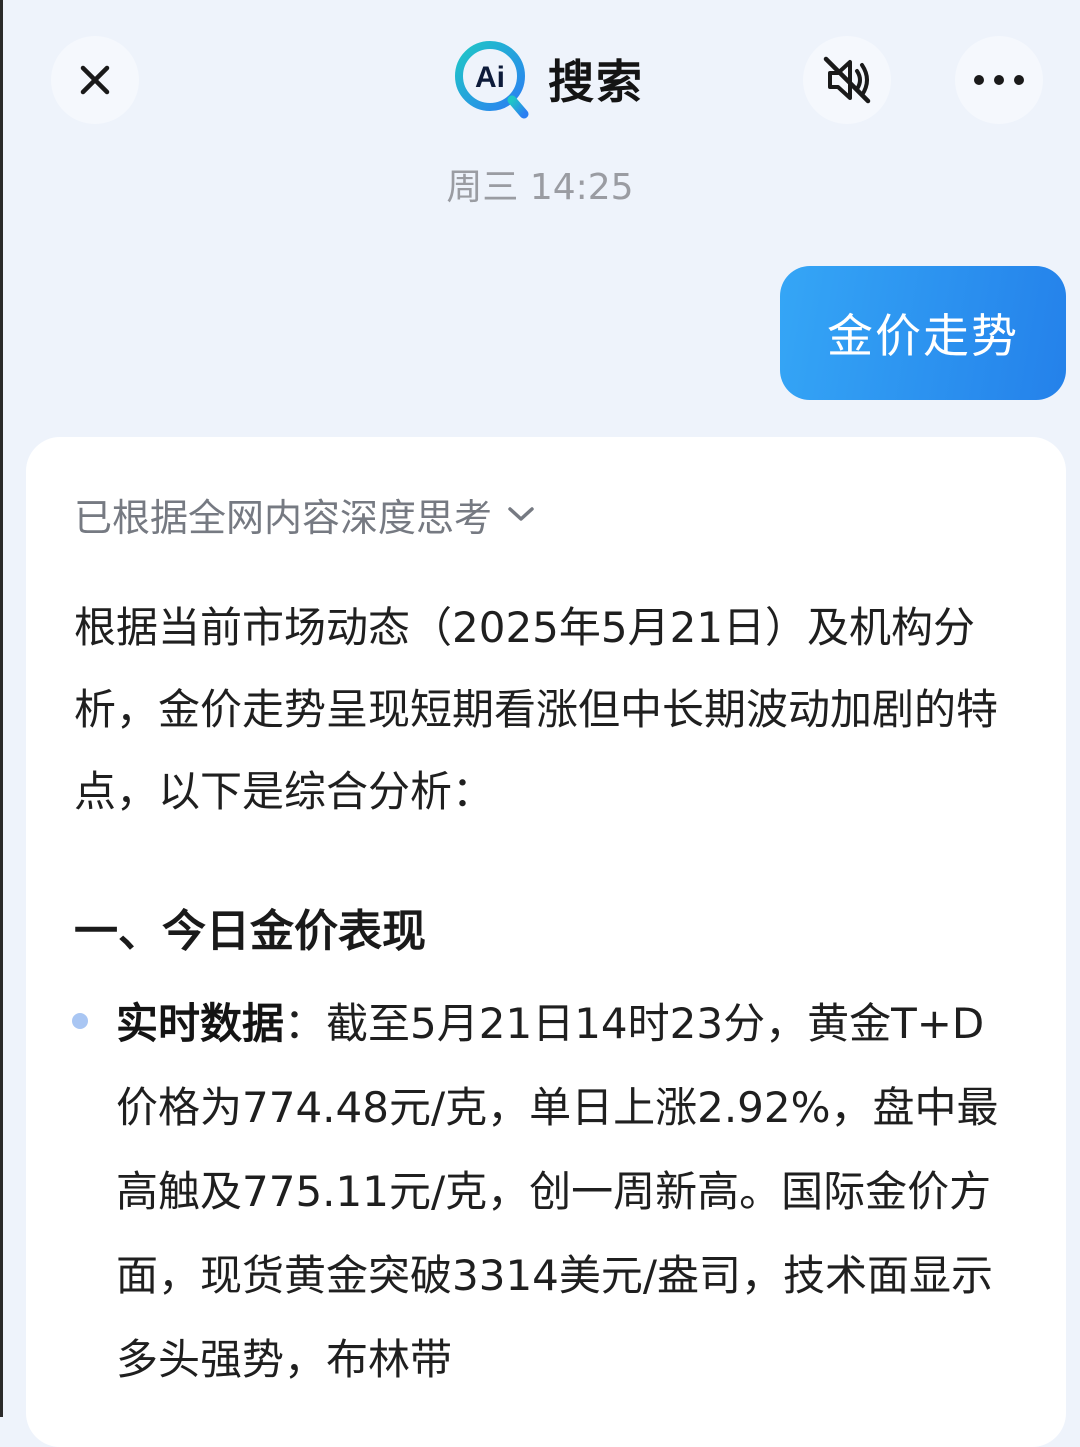  Describe the element at coordinates (250, 931) in the screenshot. I see `section-heading: 一、今日金价表现` at that location.